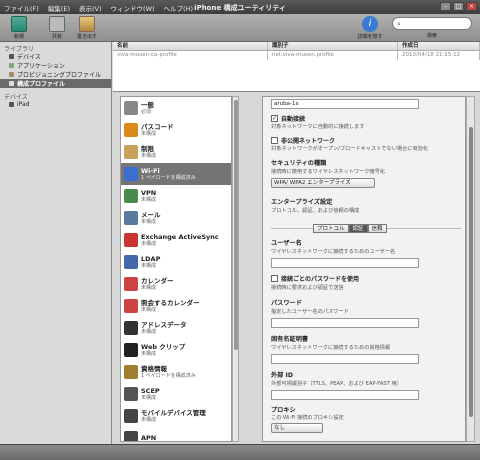 The width and height of the screenshot is (480, 460). Describe the element at coordinates (176, 262) in the screenshot. I see `category-item: LDAP 未構成` at that location.